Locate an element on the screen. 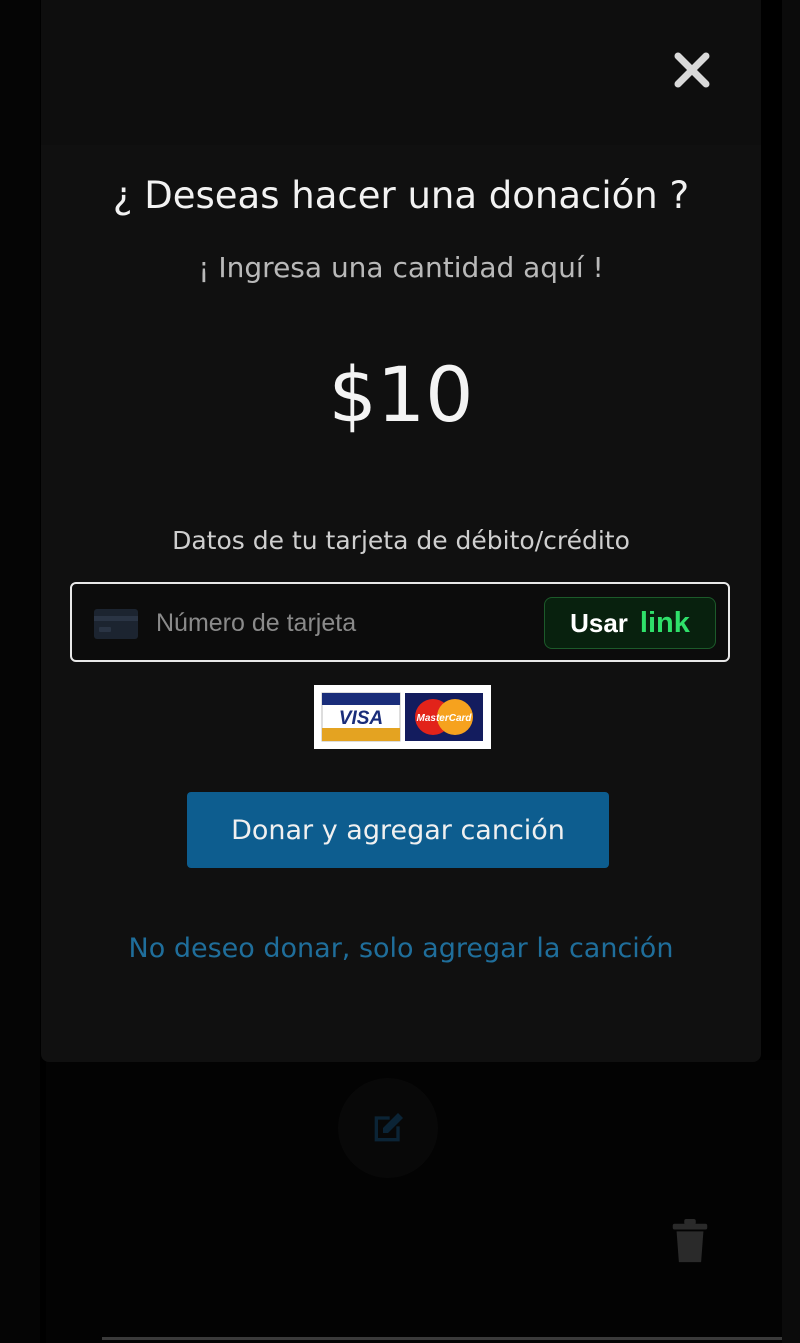  edit-icon is located at coordinates (388, 1127).